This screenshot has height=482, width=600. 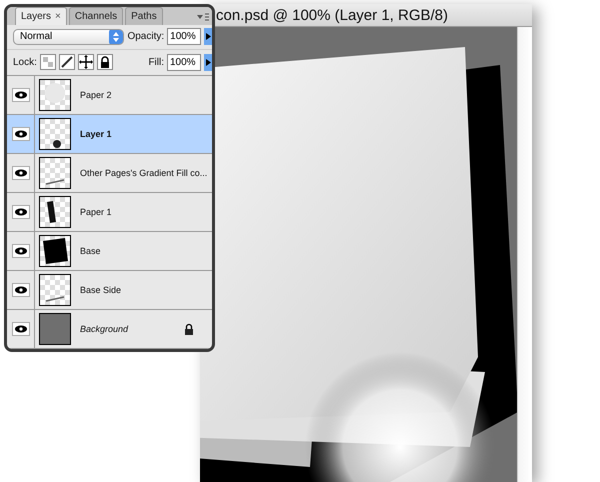 What do you see at coordinates (109, 251) in the screenshot?
I see `layer-row: Base` at bounding box center [109, 251].